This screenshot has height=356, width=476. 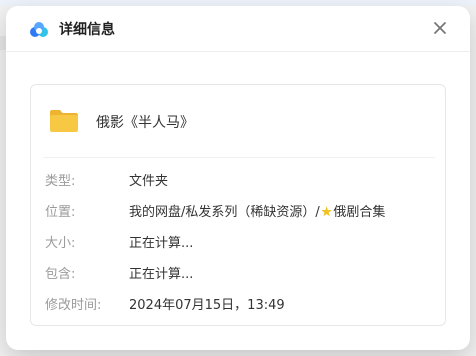 I want to click on location-path: 我的网盘/私发系列（稀缺资源）/, so click(x=224, y=212).